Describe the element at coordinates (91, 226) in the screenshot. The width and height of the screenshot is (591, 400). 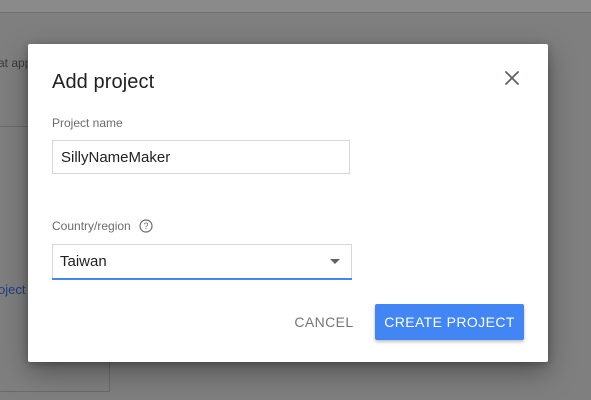
I see `country-region-label: Country/region` at that location.